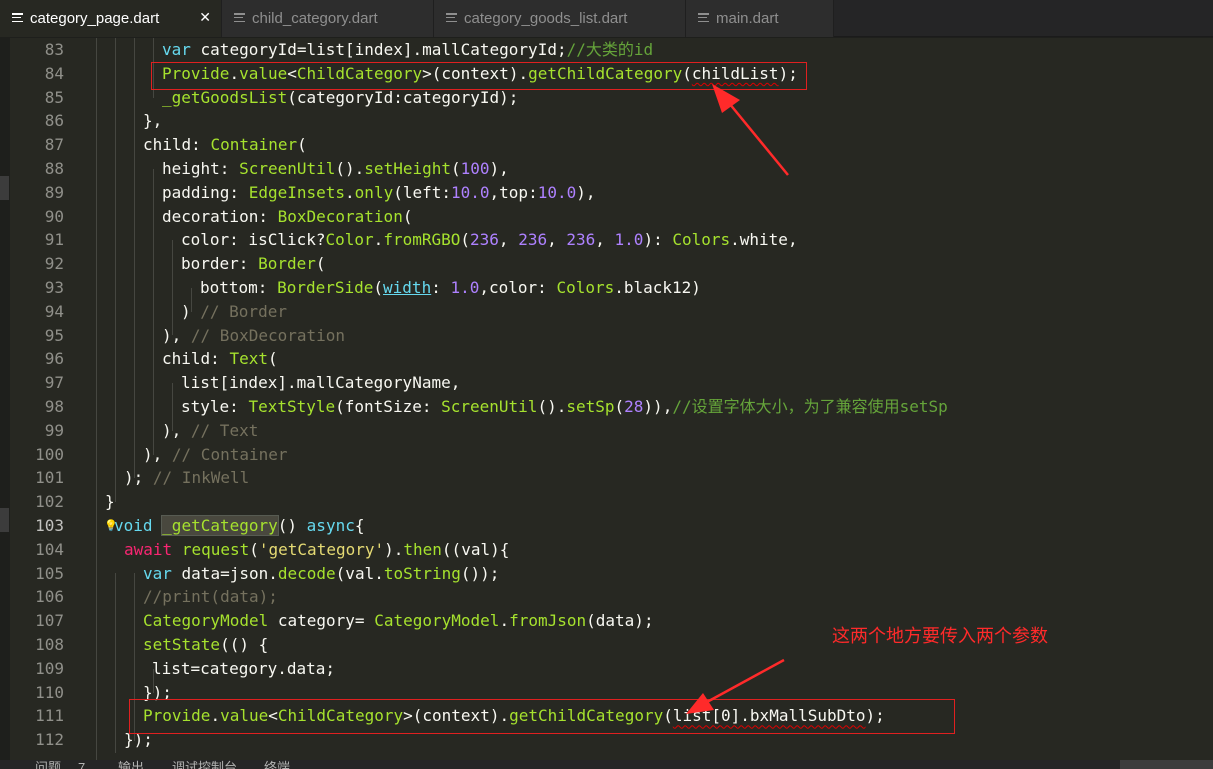  Describe the element at coordinates (225, 145) in the screenshot. I see `code-text: child: Container(` at that location.